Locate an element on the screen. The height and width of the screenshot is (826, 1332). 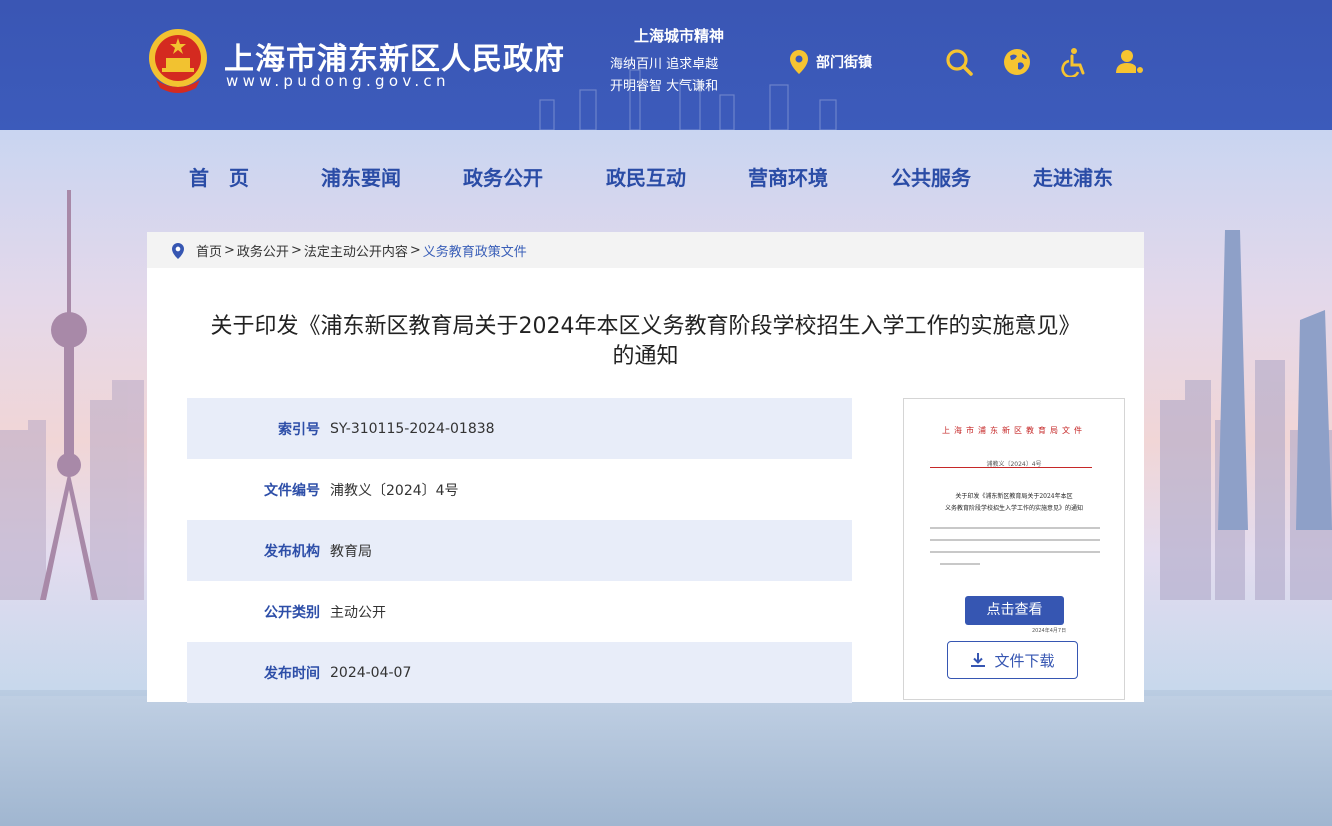
city-spirit-line-1: 海纳百川 追求卓越 is located at coordinates (664, 64).